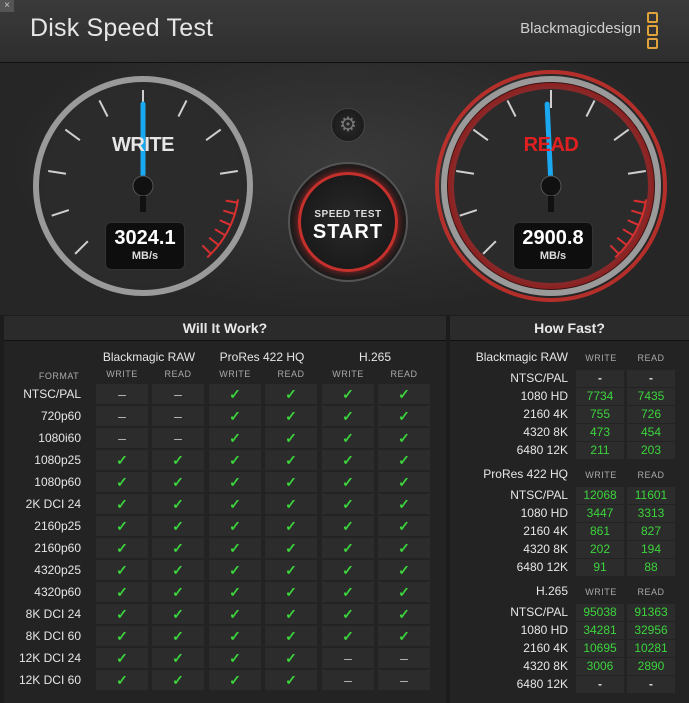 The image size is (689, 703). I want to click on read-speed-value: 203, so click(651, 450).